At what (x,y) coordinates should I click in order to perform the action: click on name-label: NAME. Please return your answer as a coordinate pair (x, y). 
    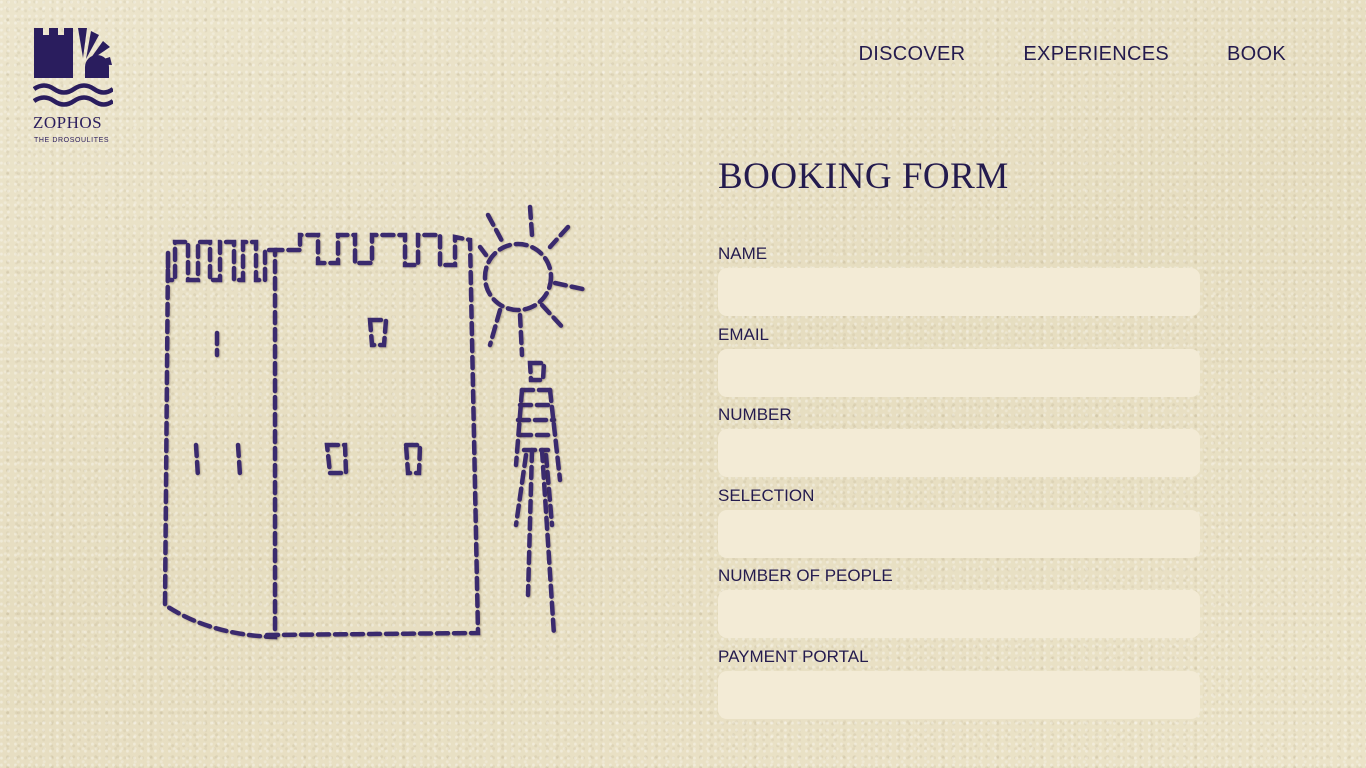
    Looking at the image, I should click on (743, 253).